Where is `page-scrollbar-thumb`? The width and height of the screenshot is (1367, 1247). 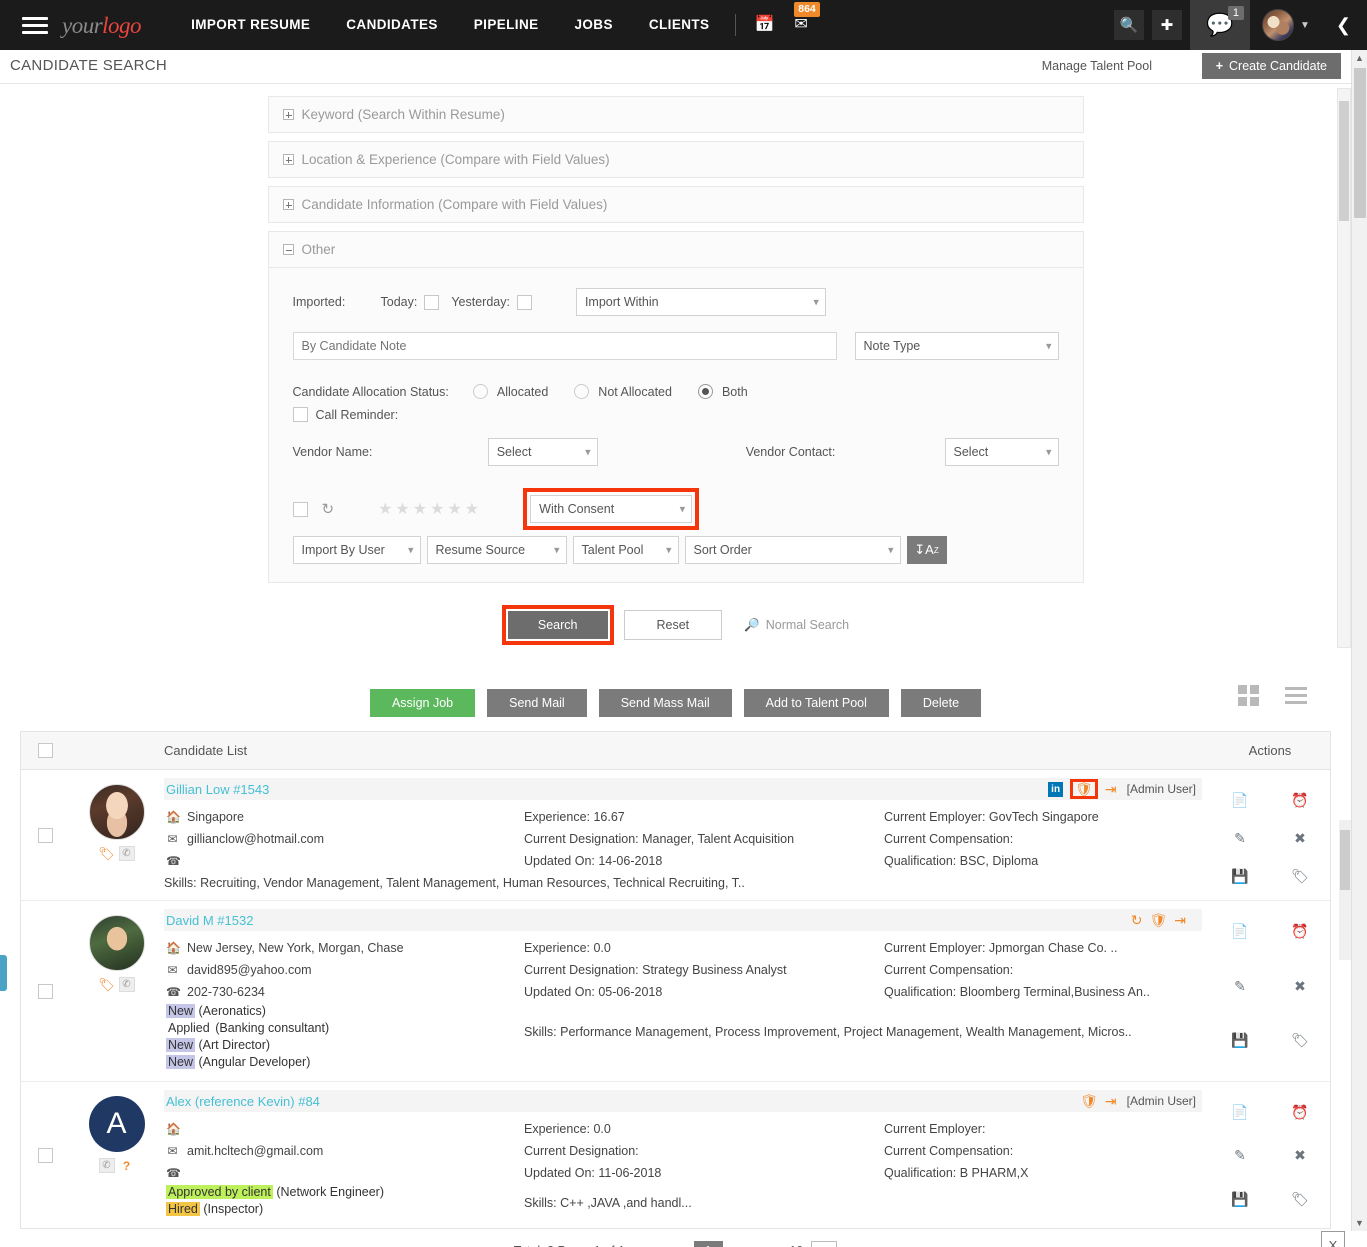 page-scrollbar-thumb is located at coordinates (1360, 143).